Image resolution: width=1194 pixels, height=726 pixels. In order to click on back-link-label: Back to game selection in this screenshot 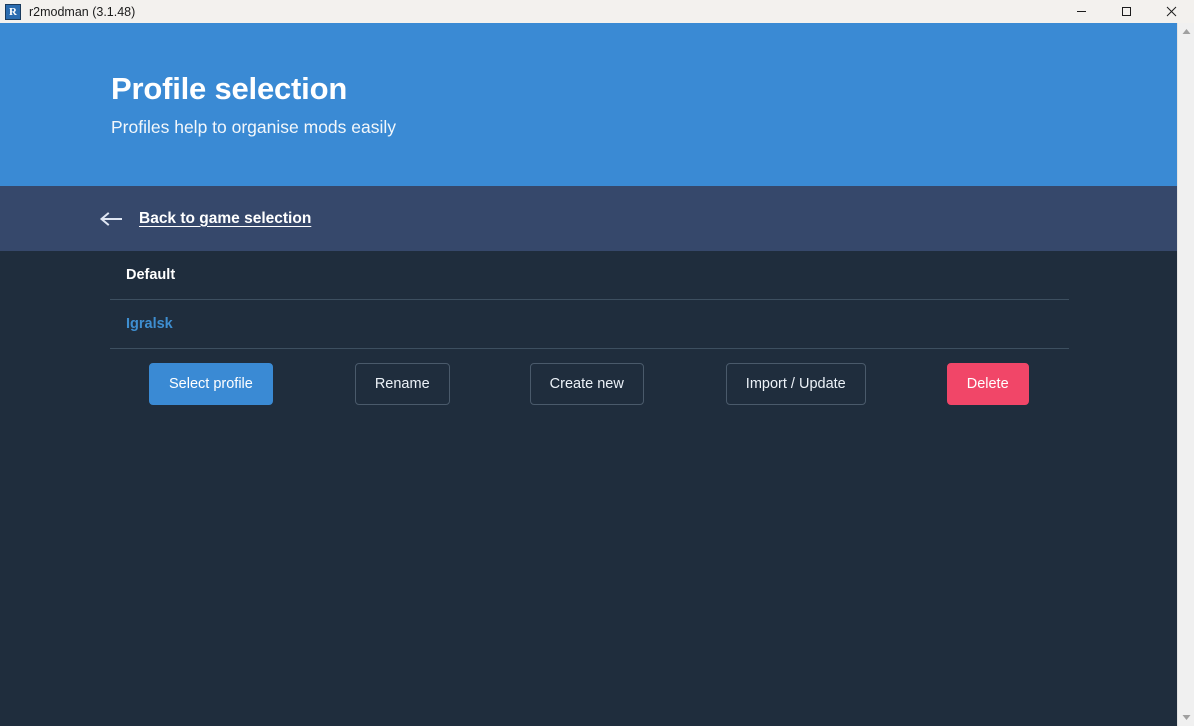, I will do `click(225, 218)`.